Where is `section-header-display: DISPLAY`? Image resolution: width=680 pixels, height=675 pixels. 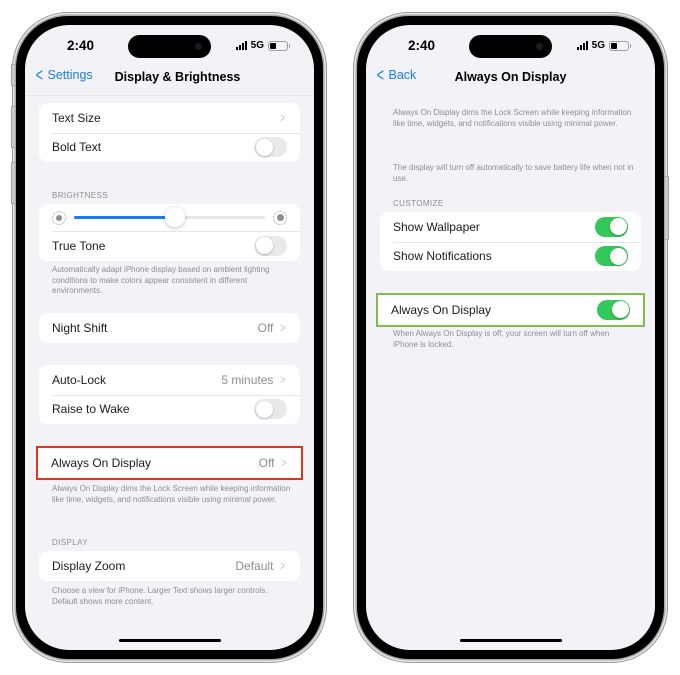
section-header-display: DISPLAY is located at coordinates (70, 542).